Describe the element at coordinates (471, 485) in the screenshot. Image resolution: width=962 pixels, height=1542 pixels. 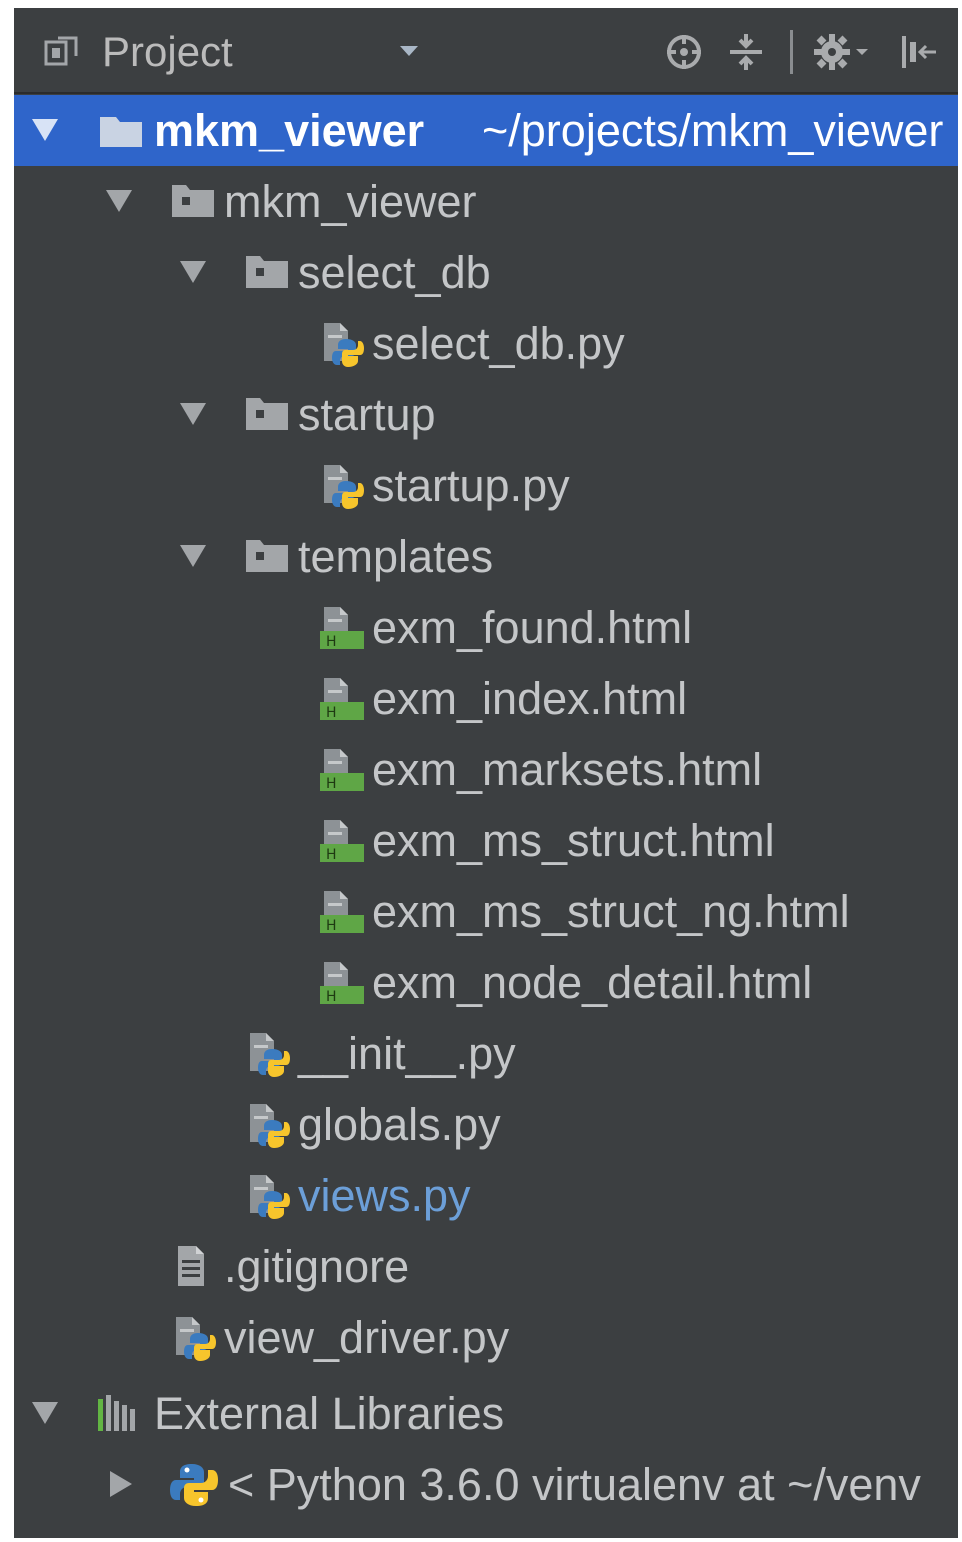
I see `tree-item-label: startup.py` at that location.